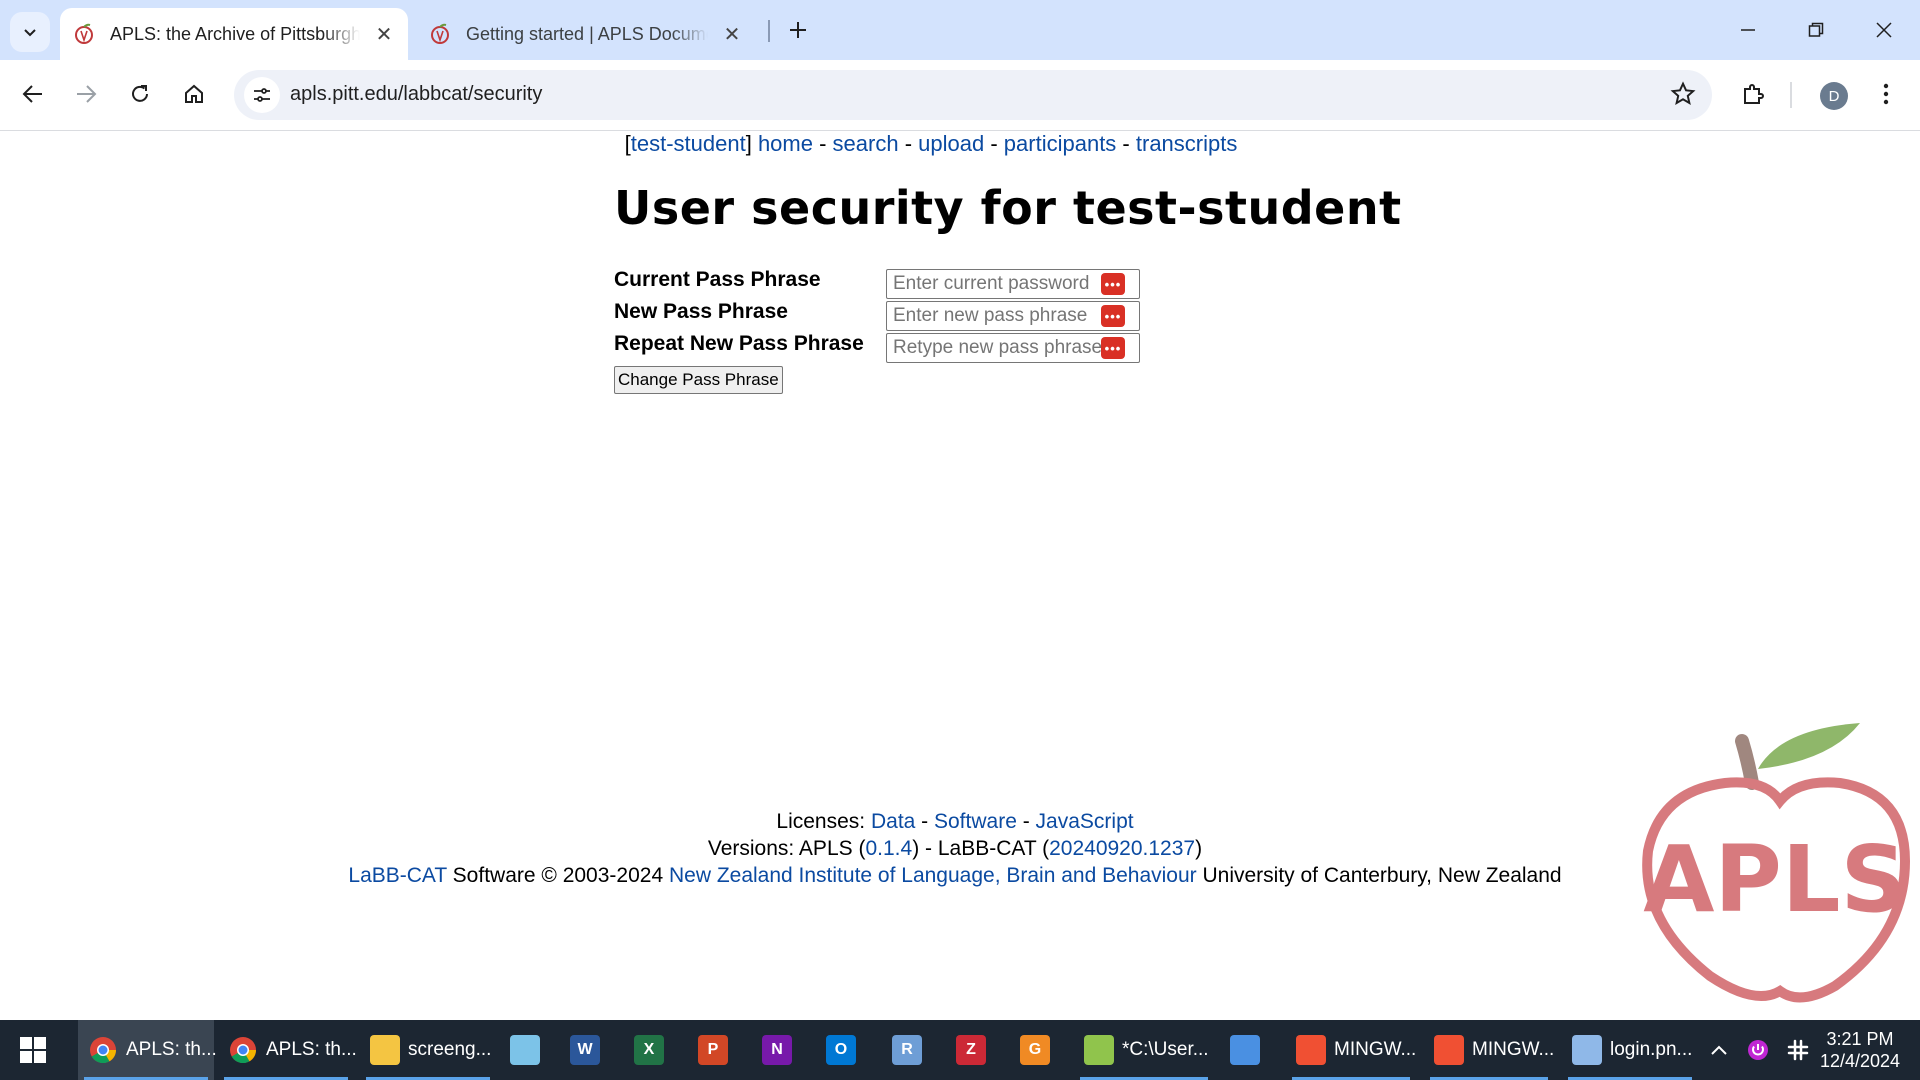 The image size is (1920, 1080). Describe the element at coordinates (1060, 143) in the screenshot. I see `nav-participants-link: participants` at that location.